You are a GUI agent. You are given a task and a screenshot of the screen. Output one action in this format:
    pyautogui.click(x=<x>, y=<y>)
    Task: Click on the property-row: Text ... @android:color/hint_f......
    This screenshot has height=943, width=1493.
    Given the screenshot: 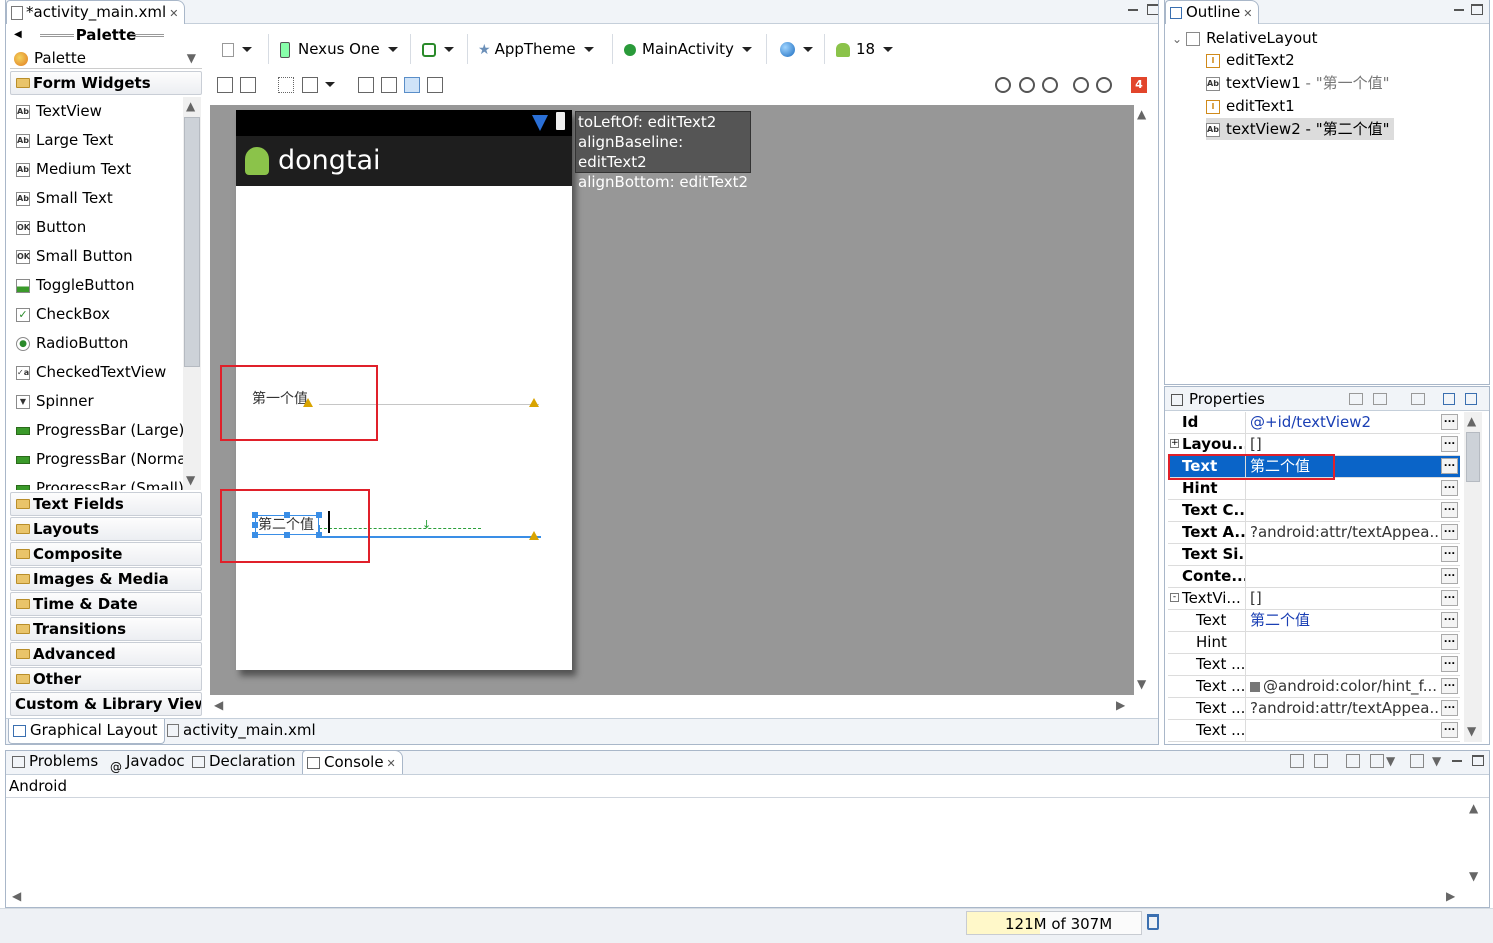 What is the action you would take?
    pyautogui.click(x=1314, y=687)
    